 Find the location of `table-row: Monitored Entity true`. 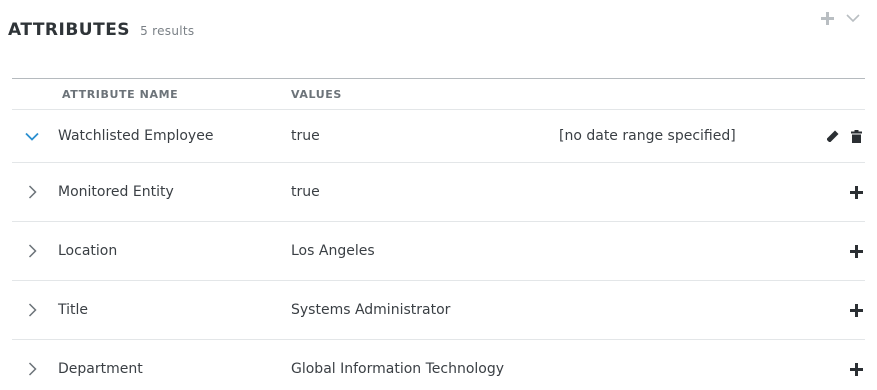

table-row: Monitored Entity true is located at coordinates (438, 191).